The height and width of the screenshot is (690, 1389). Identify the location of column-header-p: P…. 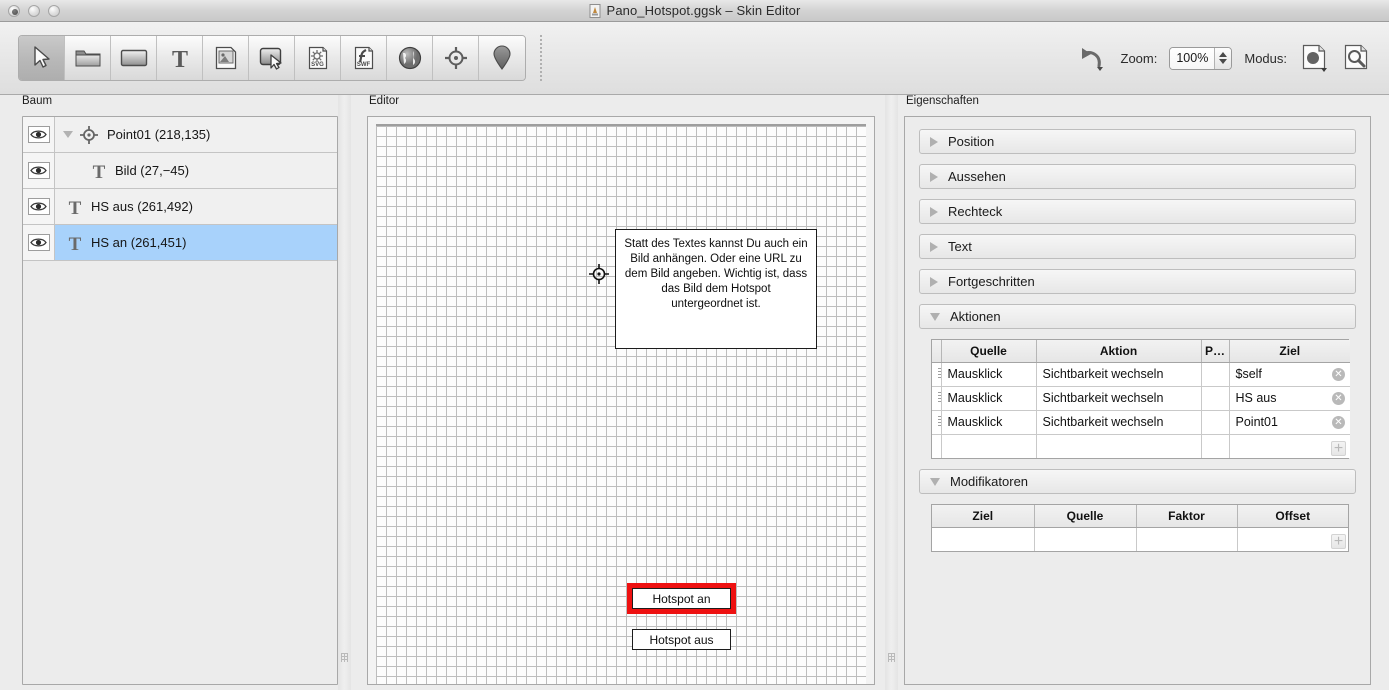
(1215, 351).